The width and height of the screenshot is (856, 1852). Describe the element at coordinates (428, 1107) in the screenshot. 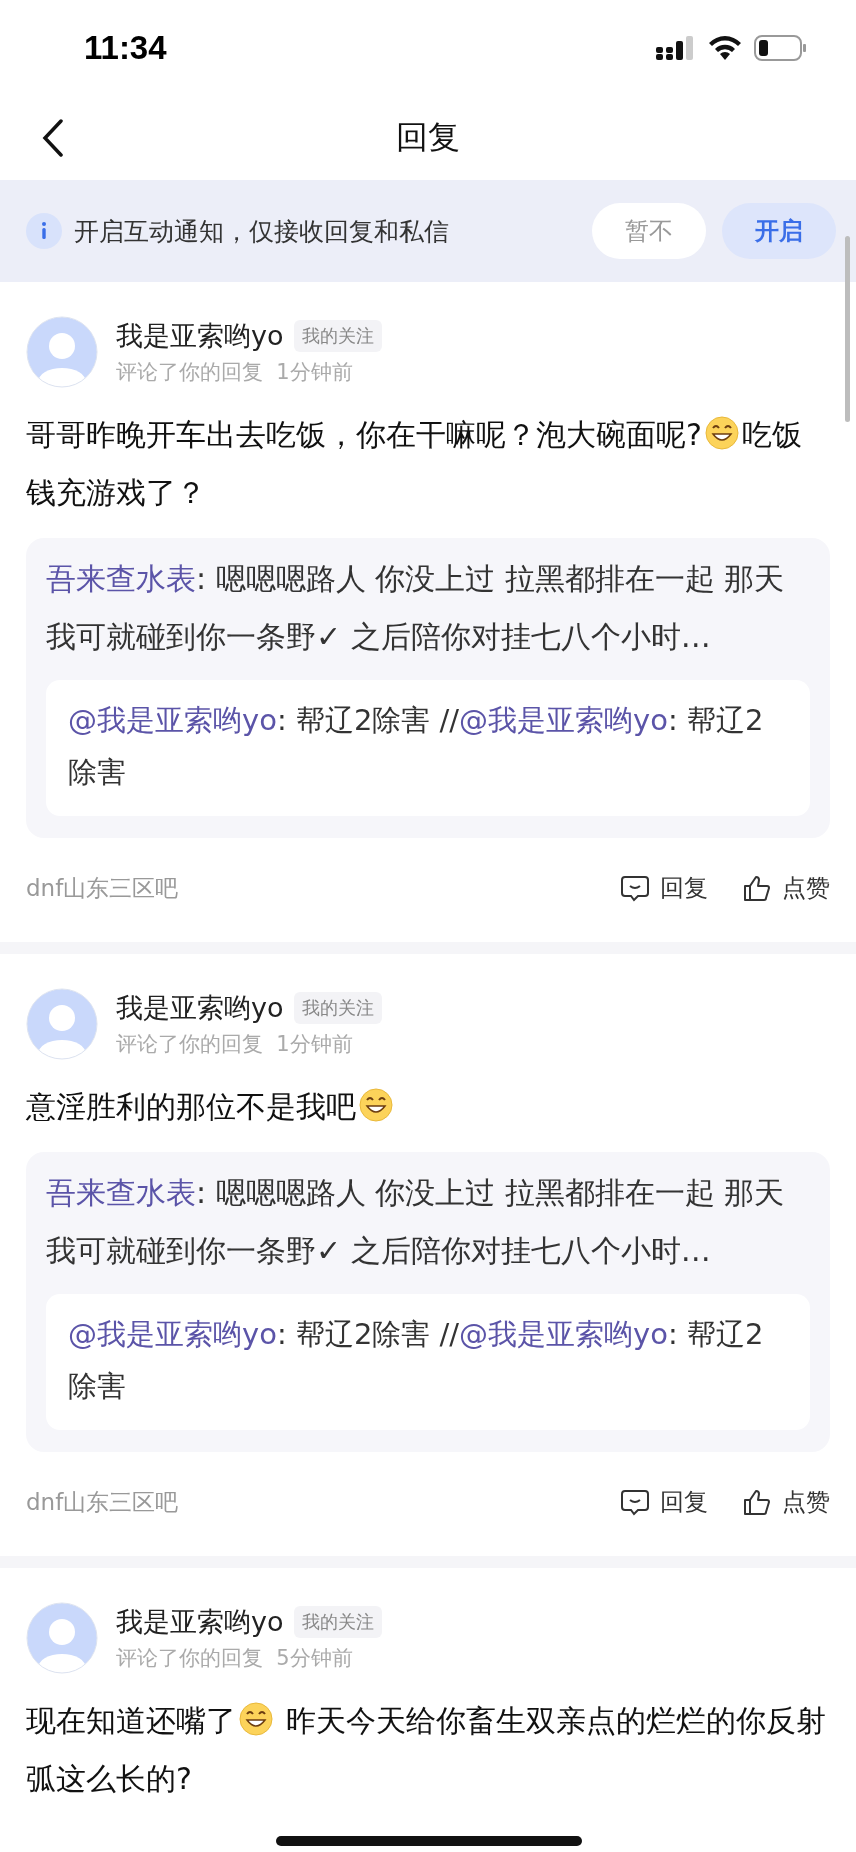

I see `reply-text: 意淫胜利的那位不是我吧` at that location.